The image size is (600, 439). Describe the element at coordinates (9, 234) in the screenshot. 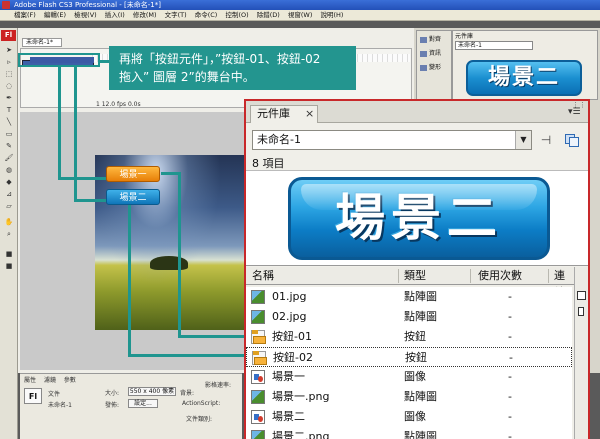

I see `zoom-tool-icon: ⌕` at that location.